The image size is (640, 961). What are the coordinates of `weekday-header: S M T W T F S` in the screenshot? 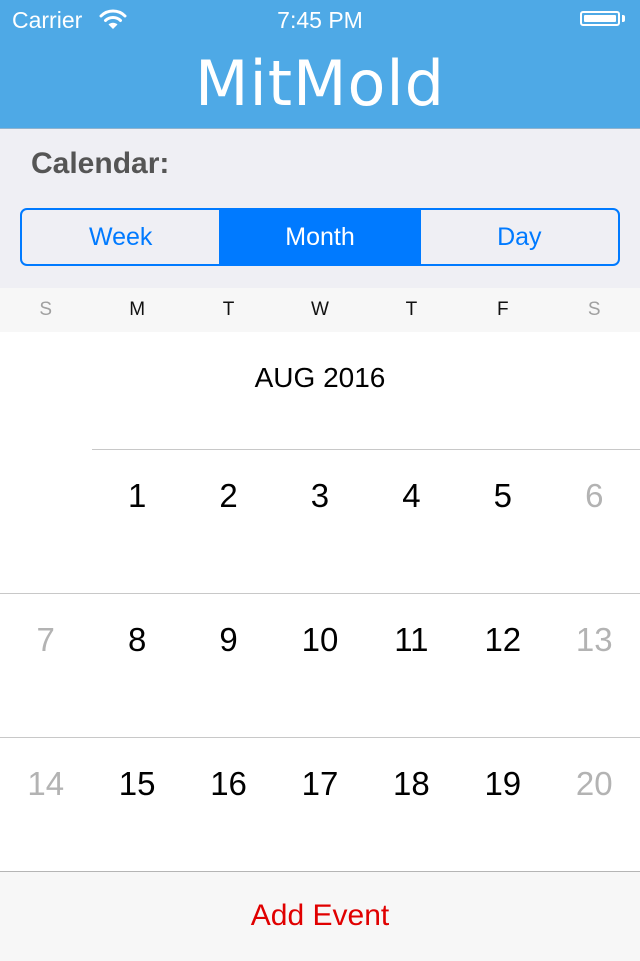 It's located at (320, 310).